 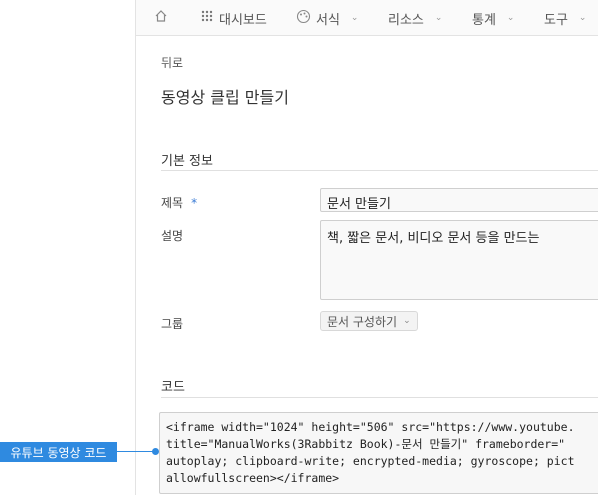 I want to click on nav-stats: 통계 ⌄, so click(x=493, y=18).